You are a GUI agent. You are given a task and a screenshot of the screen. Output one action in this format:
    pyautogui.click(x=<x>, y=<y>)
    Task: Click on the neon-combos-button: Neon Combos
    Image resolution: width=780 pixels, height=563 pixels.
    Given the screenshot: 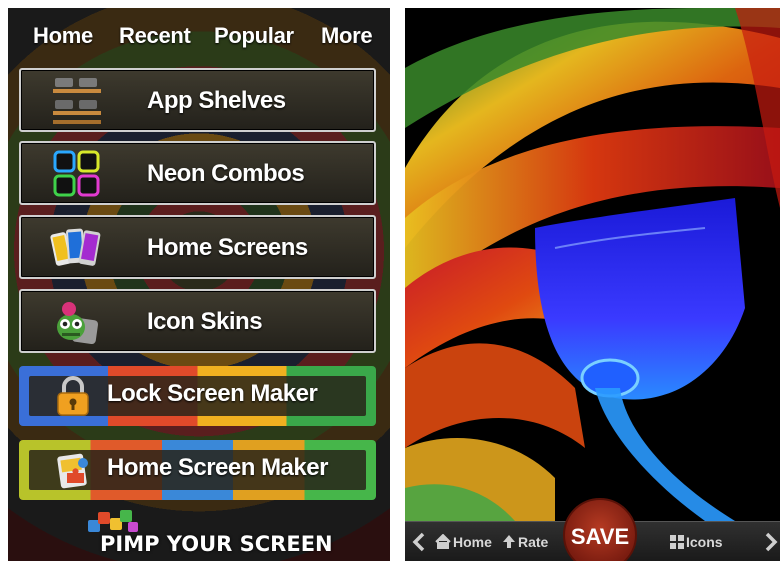 What is the action you would take?
    pyautogui.click(x=197, y=173)
    